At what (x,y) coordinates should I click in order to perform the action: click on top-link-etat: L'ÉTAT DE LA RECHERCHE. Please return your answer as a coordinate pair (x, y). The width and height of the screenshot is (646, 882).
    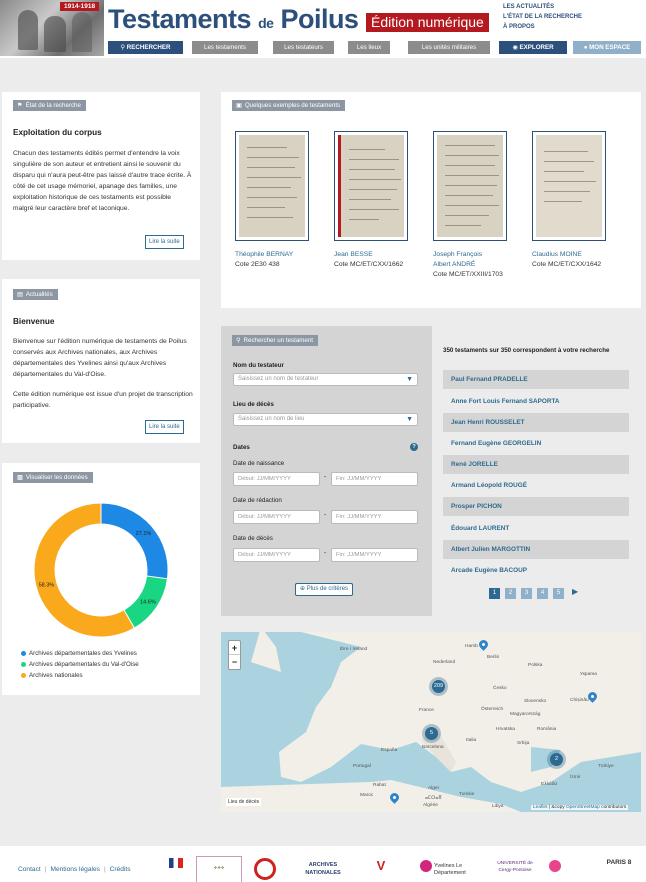
    Looking at the image, I should click on (542, 17).